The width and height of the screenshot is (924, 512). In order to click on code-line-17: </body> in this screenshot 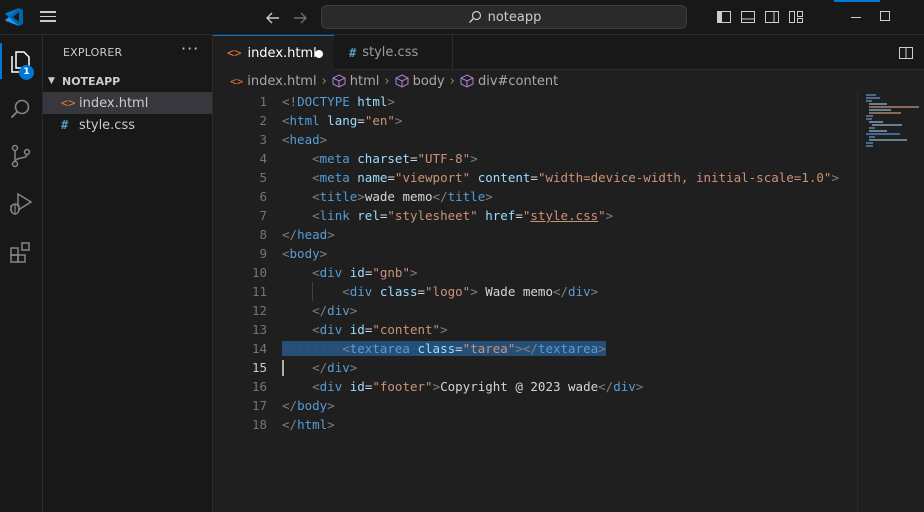, I will do `click(560, 405)`.